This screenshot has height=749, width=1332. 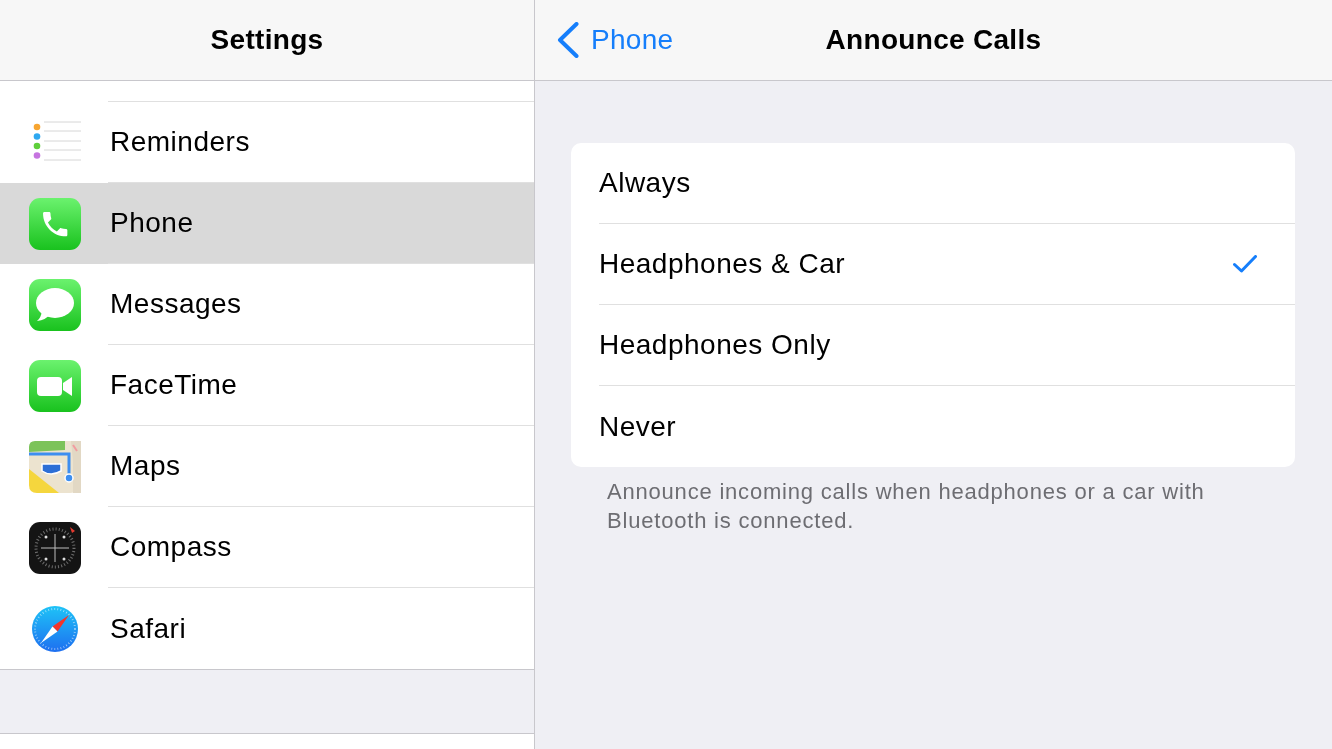 What do you see at coordinates (933, 426) in the screenshot?
I see `announce-option: Never` at bounding box center [933, 426].